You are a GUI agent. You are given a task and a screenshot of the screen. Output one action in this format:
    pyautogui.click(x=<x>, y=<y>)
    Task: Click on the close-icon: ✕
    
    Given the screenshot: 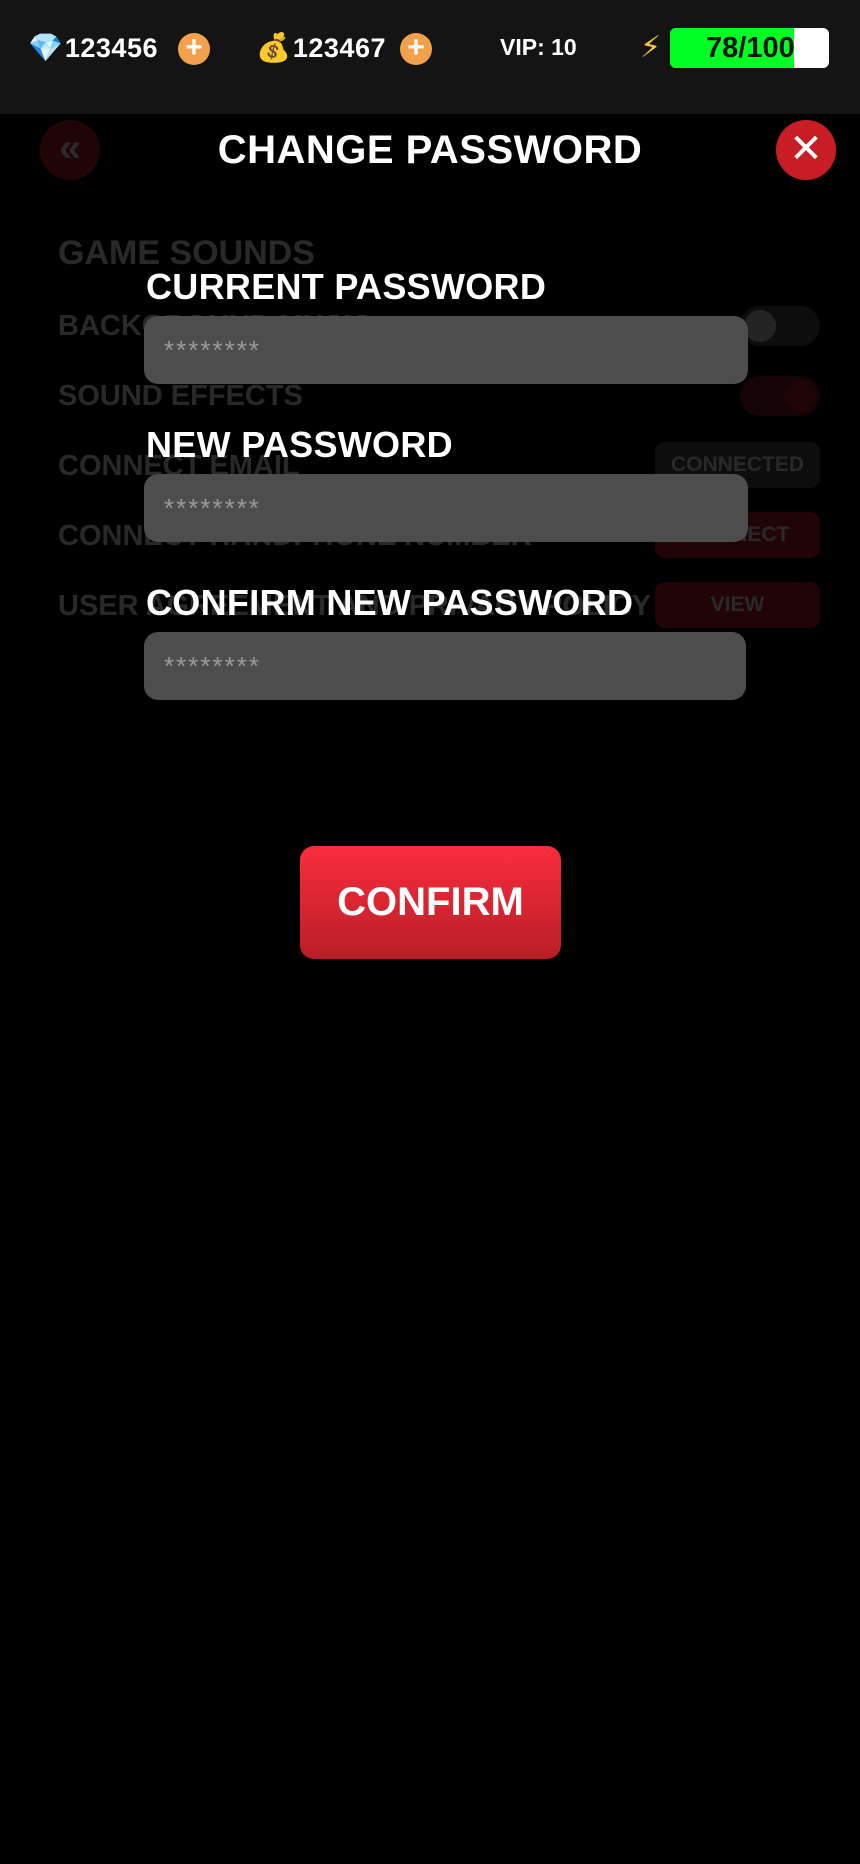 What is the action you would take?
    pyautogui.click(x=806, y=149)
    